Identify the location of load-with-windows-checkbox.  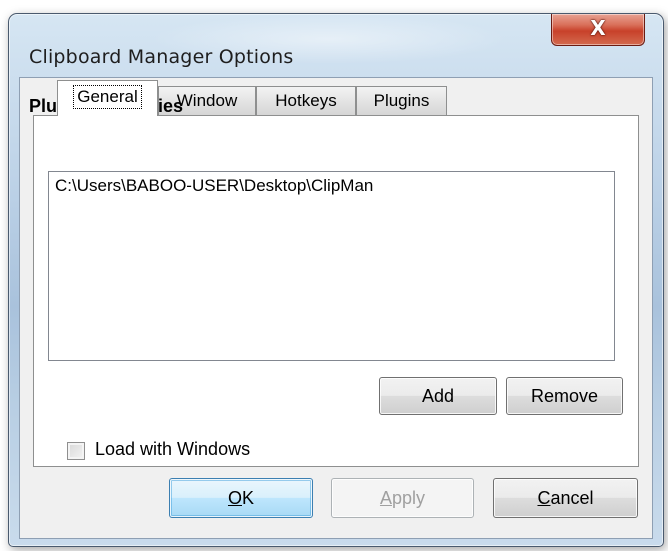
(76, 451).